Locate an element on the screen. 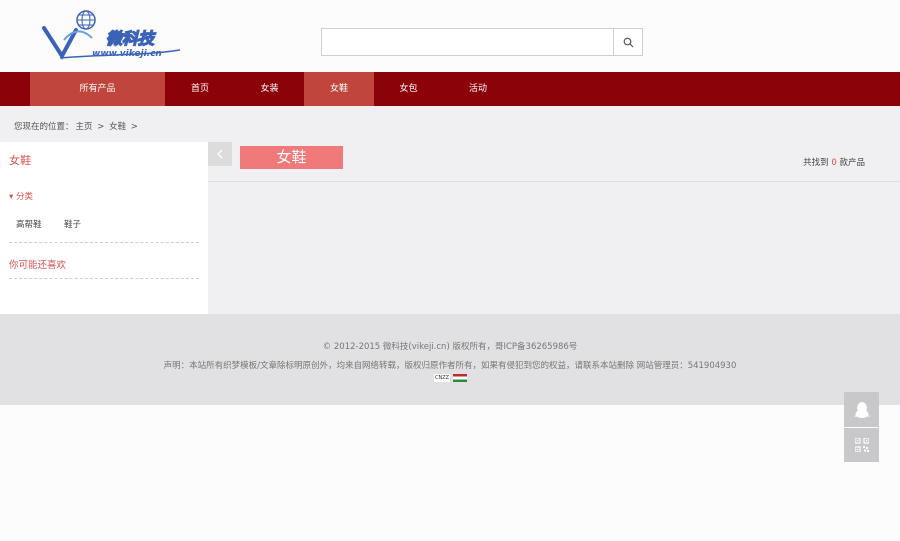 Image resolution: width=900 pixels, height=541 pixels. float-qq-button is located at coordinates (861, 409).